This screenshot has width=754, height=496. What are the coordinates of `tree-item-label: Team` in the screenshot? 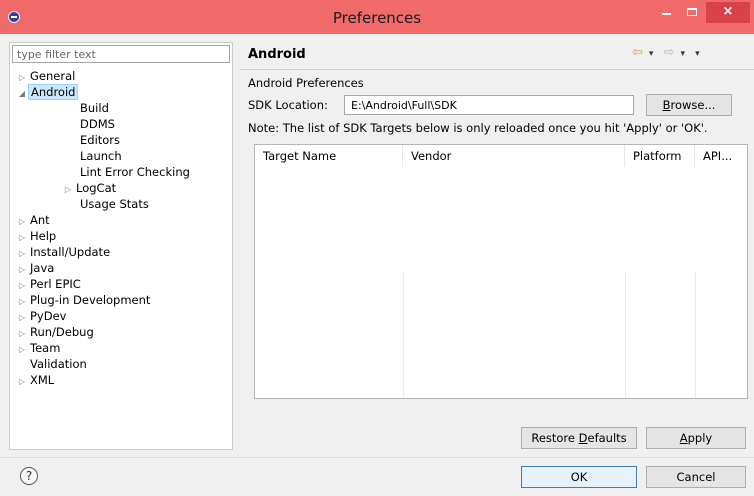 It's located at (45, 348).